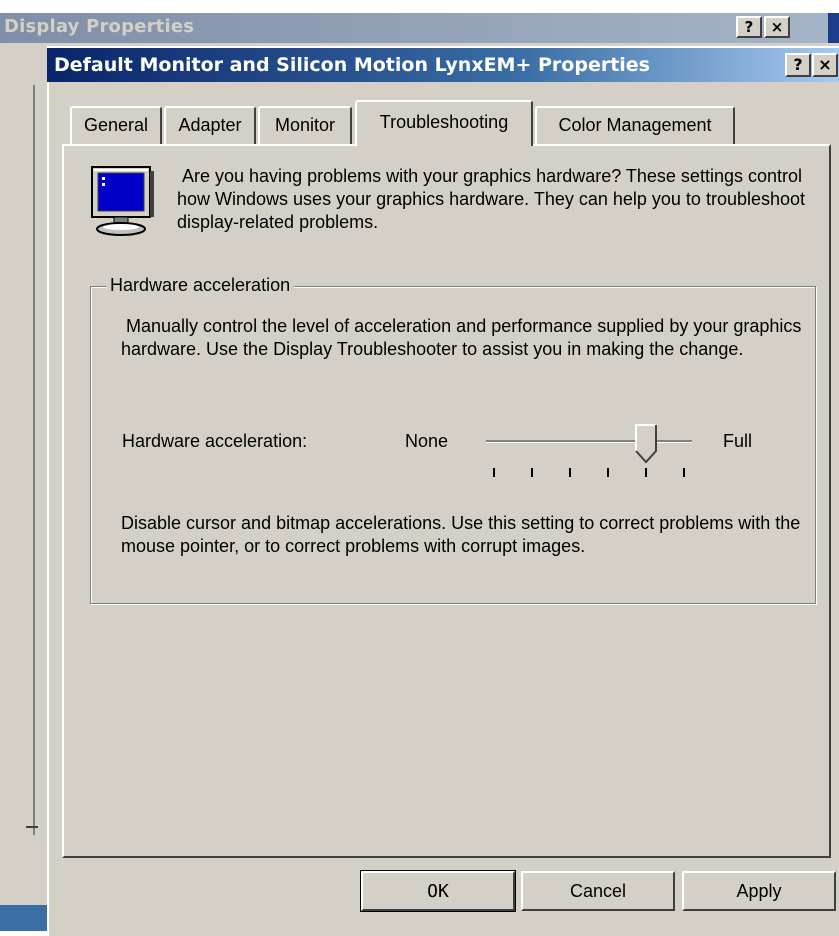 Image resolution: width=839 pixels, height=936 pixels. What do you see at coordinates (598, 891) in the screenshot?
I see `cancel-button: Cancel` at bounding box center [598, 891].